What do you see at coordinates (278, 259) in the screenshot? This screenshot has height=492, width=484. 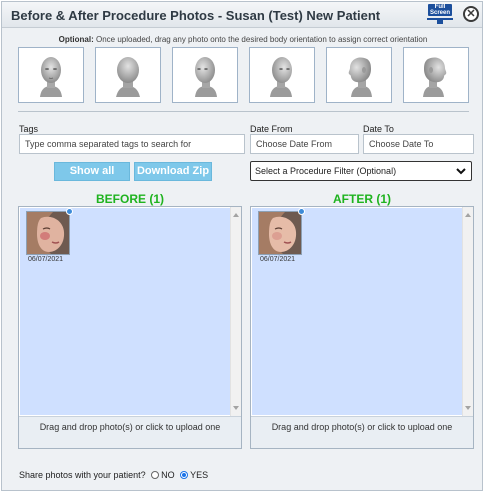 I see `after-photo-date: 06/07/2021` at bounding box center [278, 259].